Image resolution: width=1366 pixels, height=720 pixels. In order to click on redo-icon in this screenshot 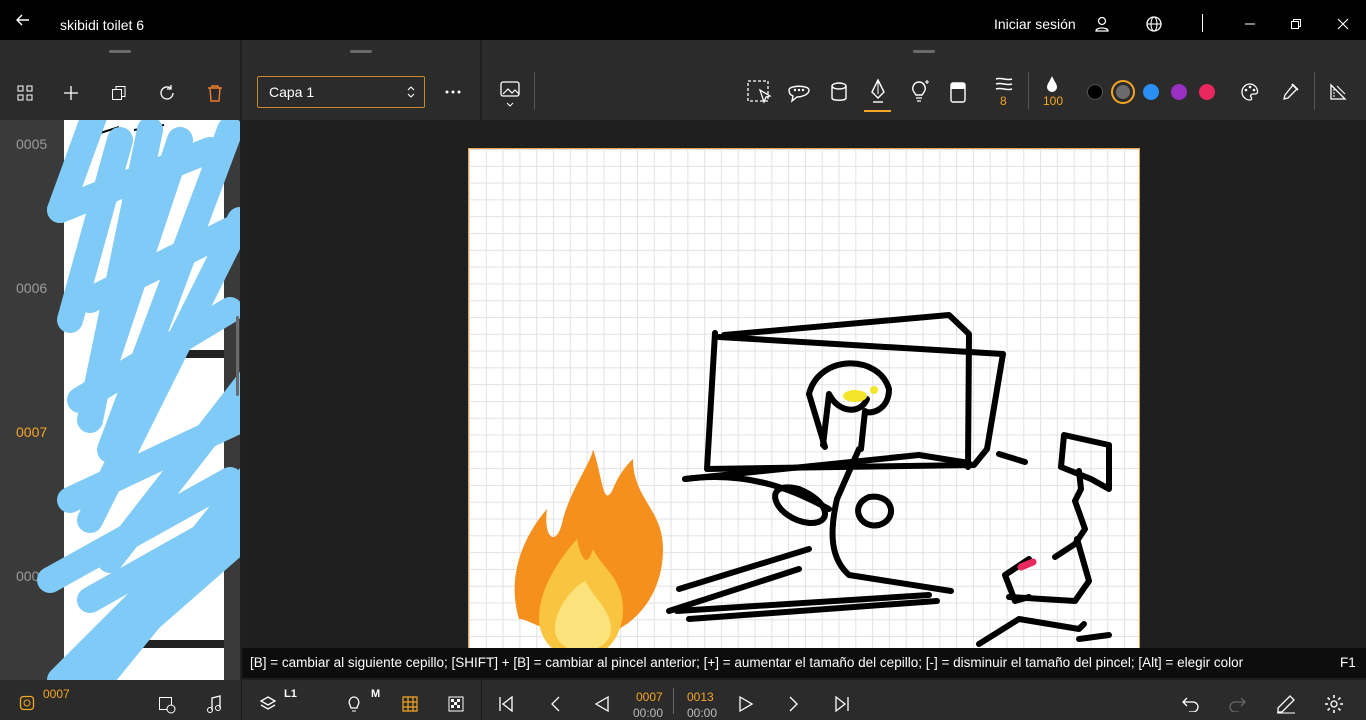, I will do `click(1238, 704)`.